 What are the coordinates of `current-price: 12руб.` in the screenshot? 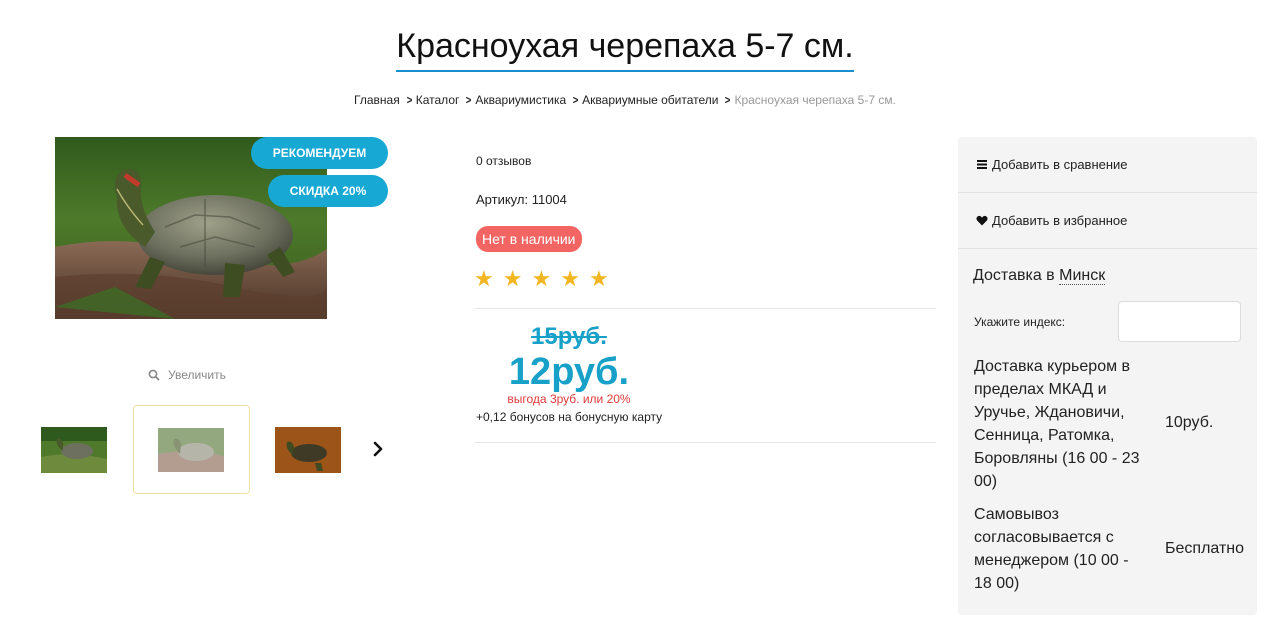 It's located at (569, 372).